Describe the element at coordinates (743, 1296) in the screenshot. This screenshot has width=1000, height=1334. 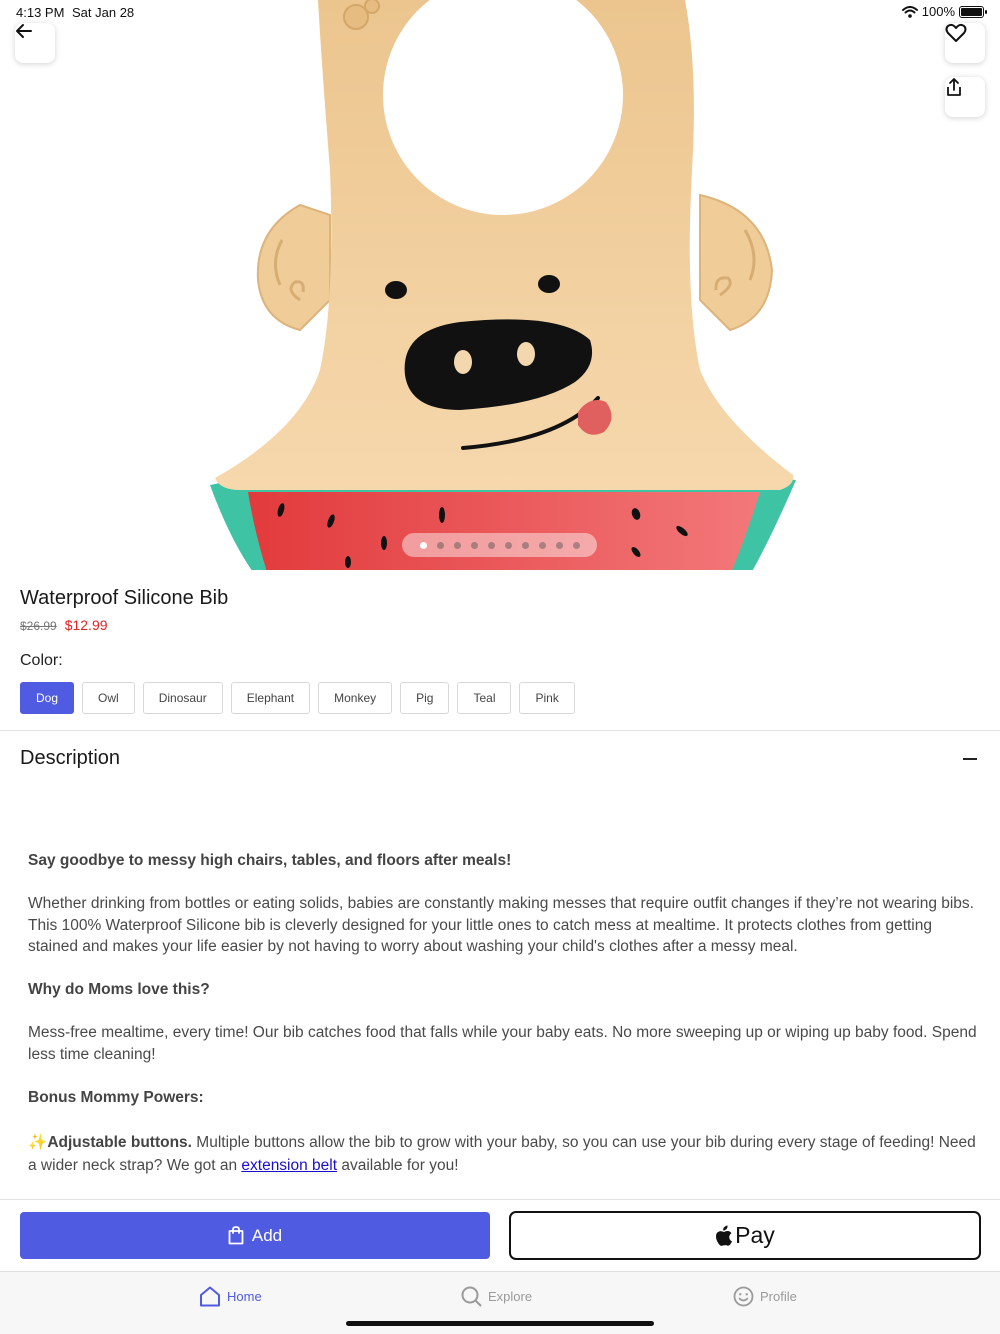
I see `smiley-icon` at that location.